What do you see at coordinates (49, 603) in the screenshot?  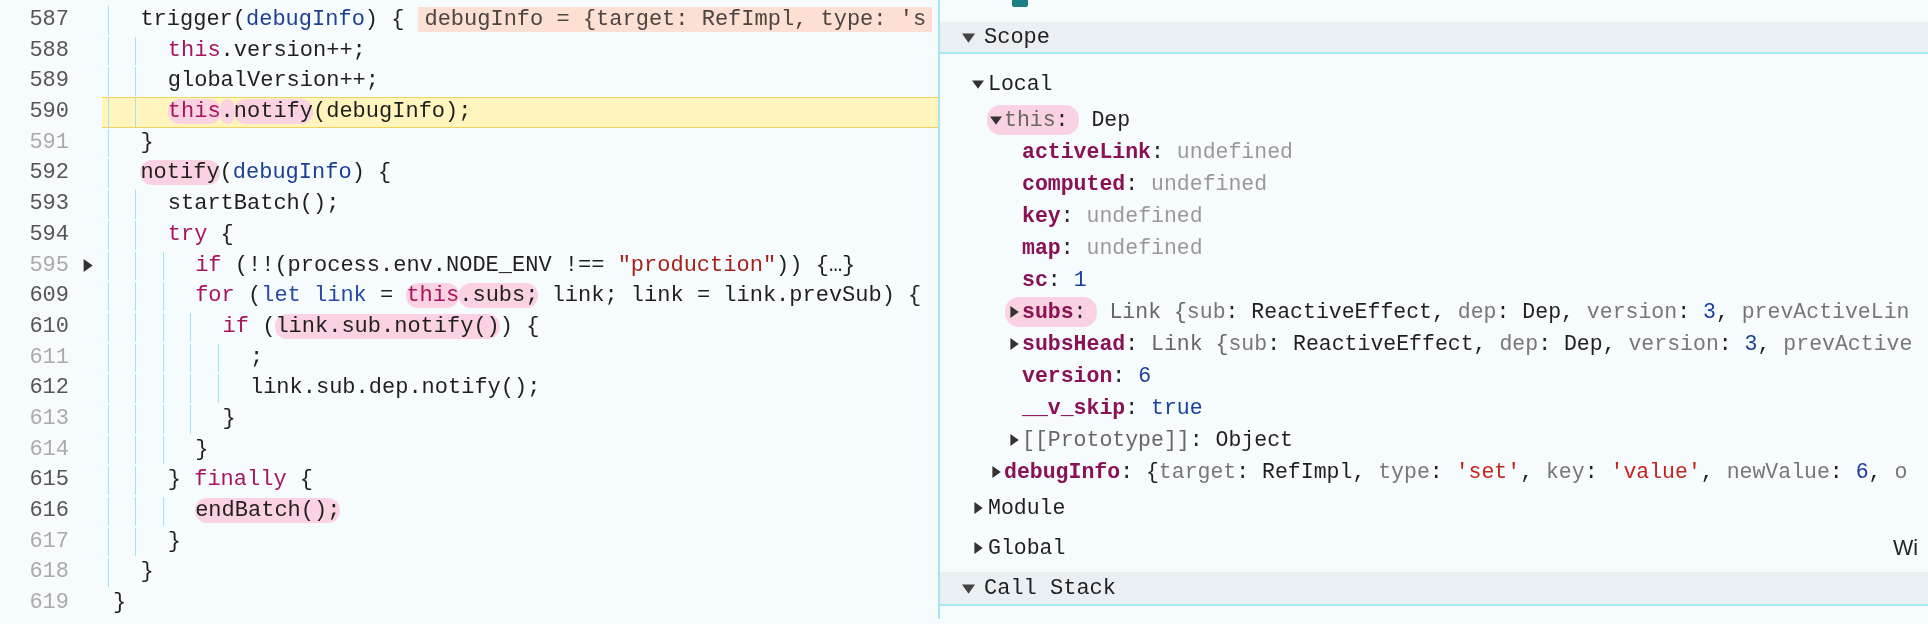 I see `line-number: 619` at bounding box center [49, 603].